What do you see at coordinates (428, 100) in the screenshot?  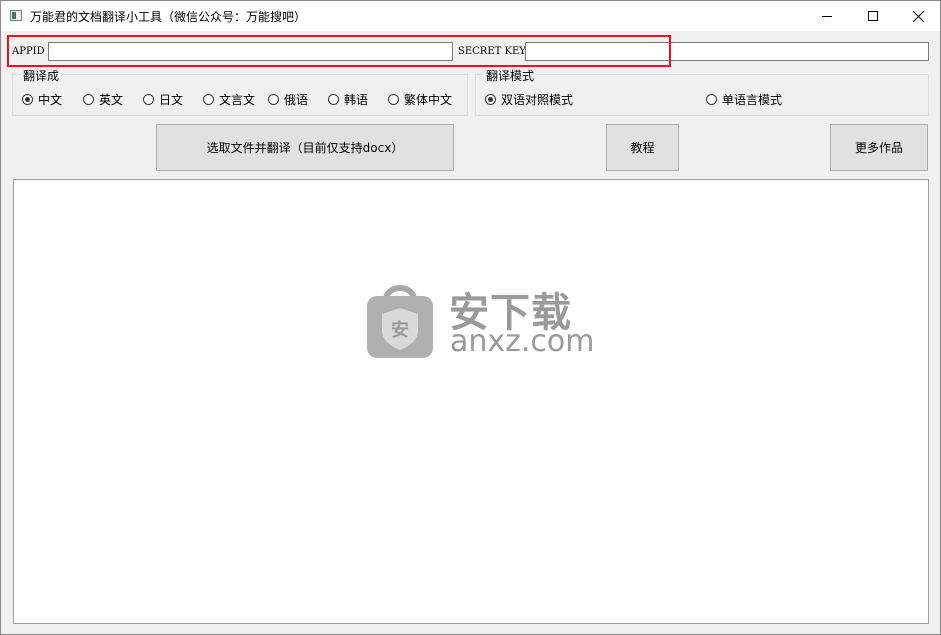 I see `radio-traditional-chinese-label: 繁体中文` at bounding box center [428, 100].